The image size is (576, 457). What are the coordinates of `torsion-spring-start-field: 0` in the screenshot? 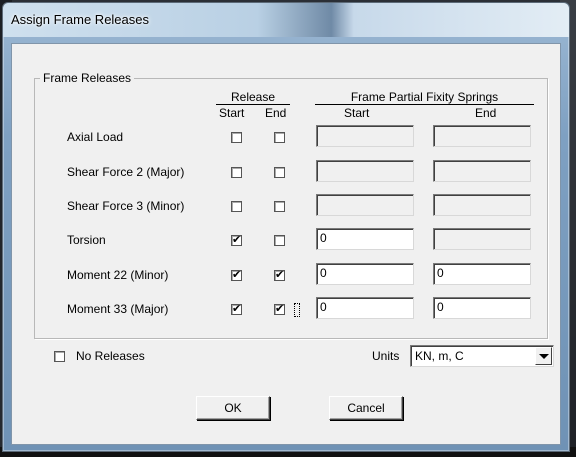 It's located at (365, 239).